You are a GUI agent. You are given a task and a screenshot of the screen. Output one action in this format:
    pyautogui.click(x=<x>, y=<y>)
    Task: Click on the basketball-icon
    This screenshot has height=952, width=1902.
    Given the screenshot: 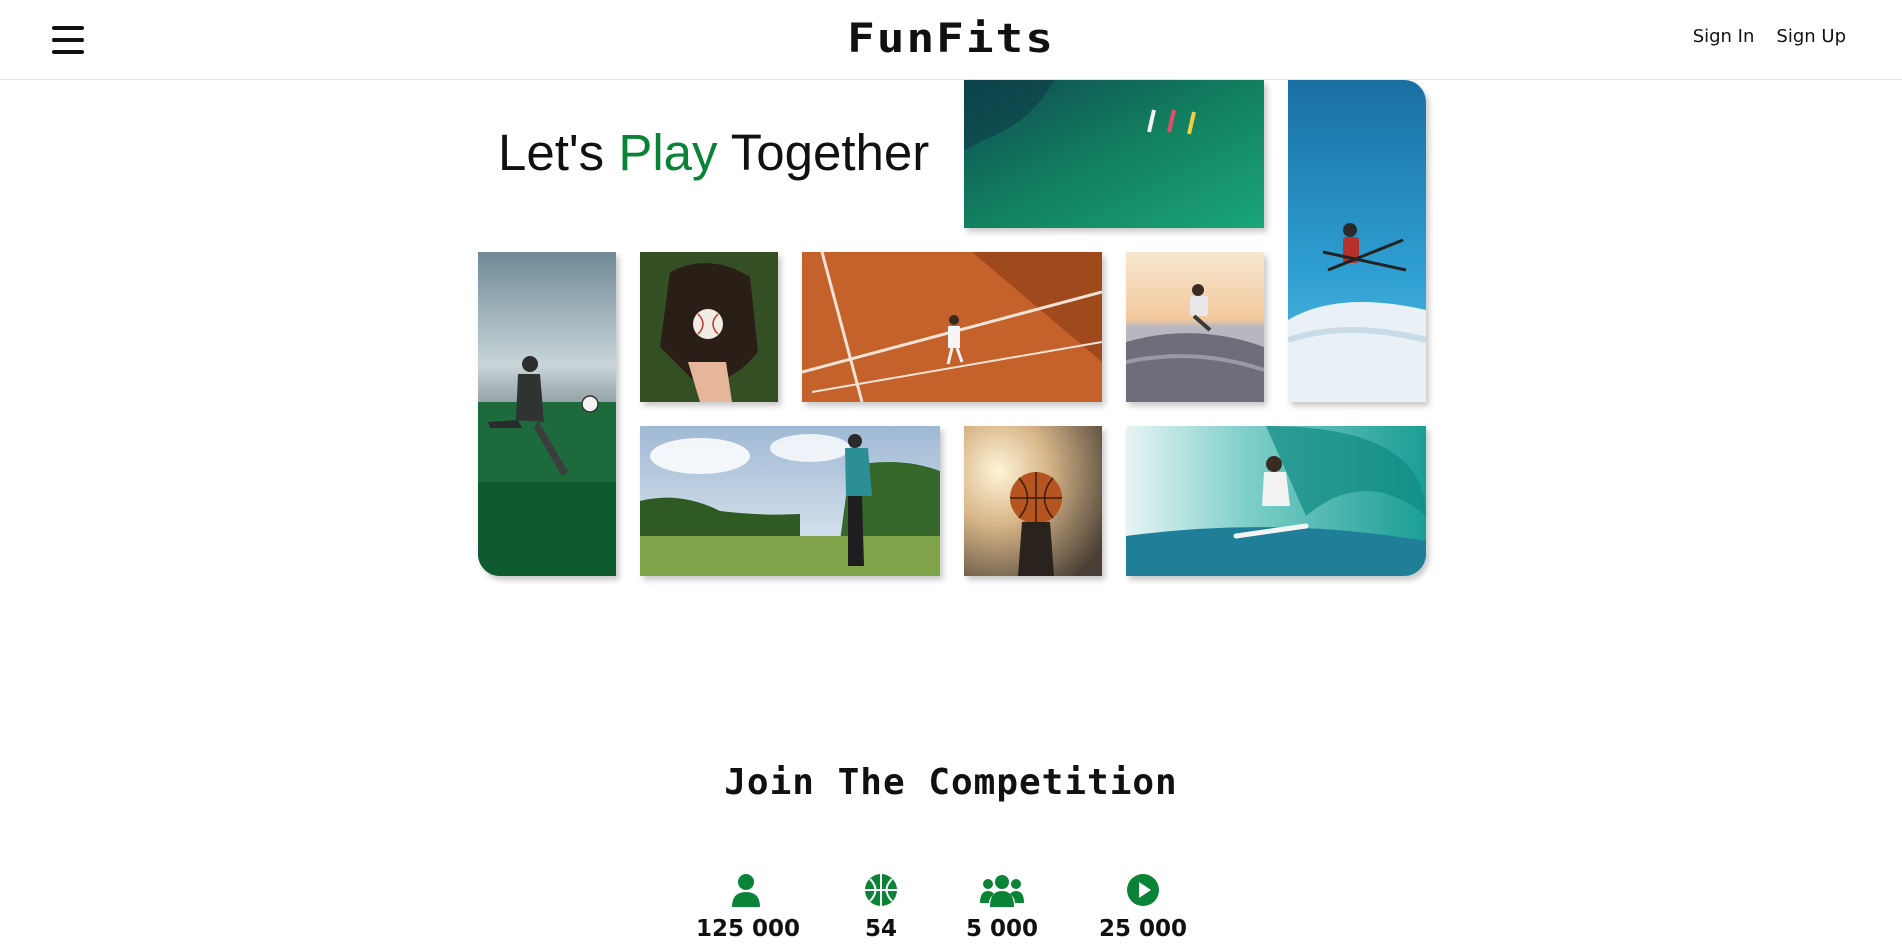 What is the action you would take?
    pyautogui.click(x=881, y=890)
    